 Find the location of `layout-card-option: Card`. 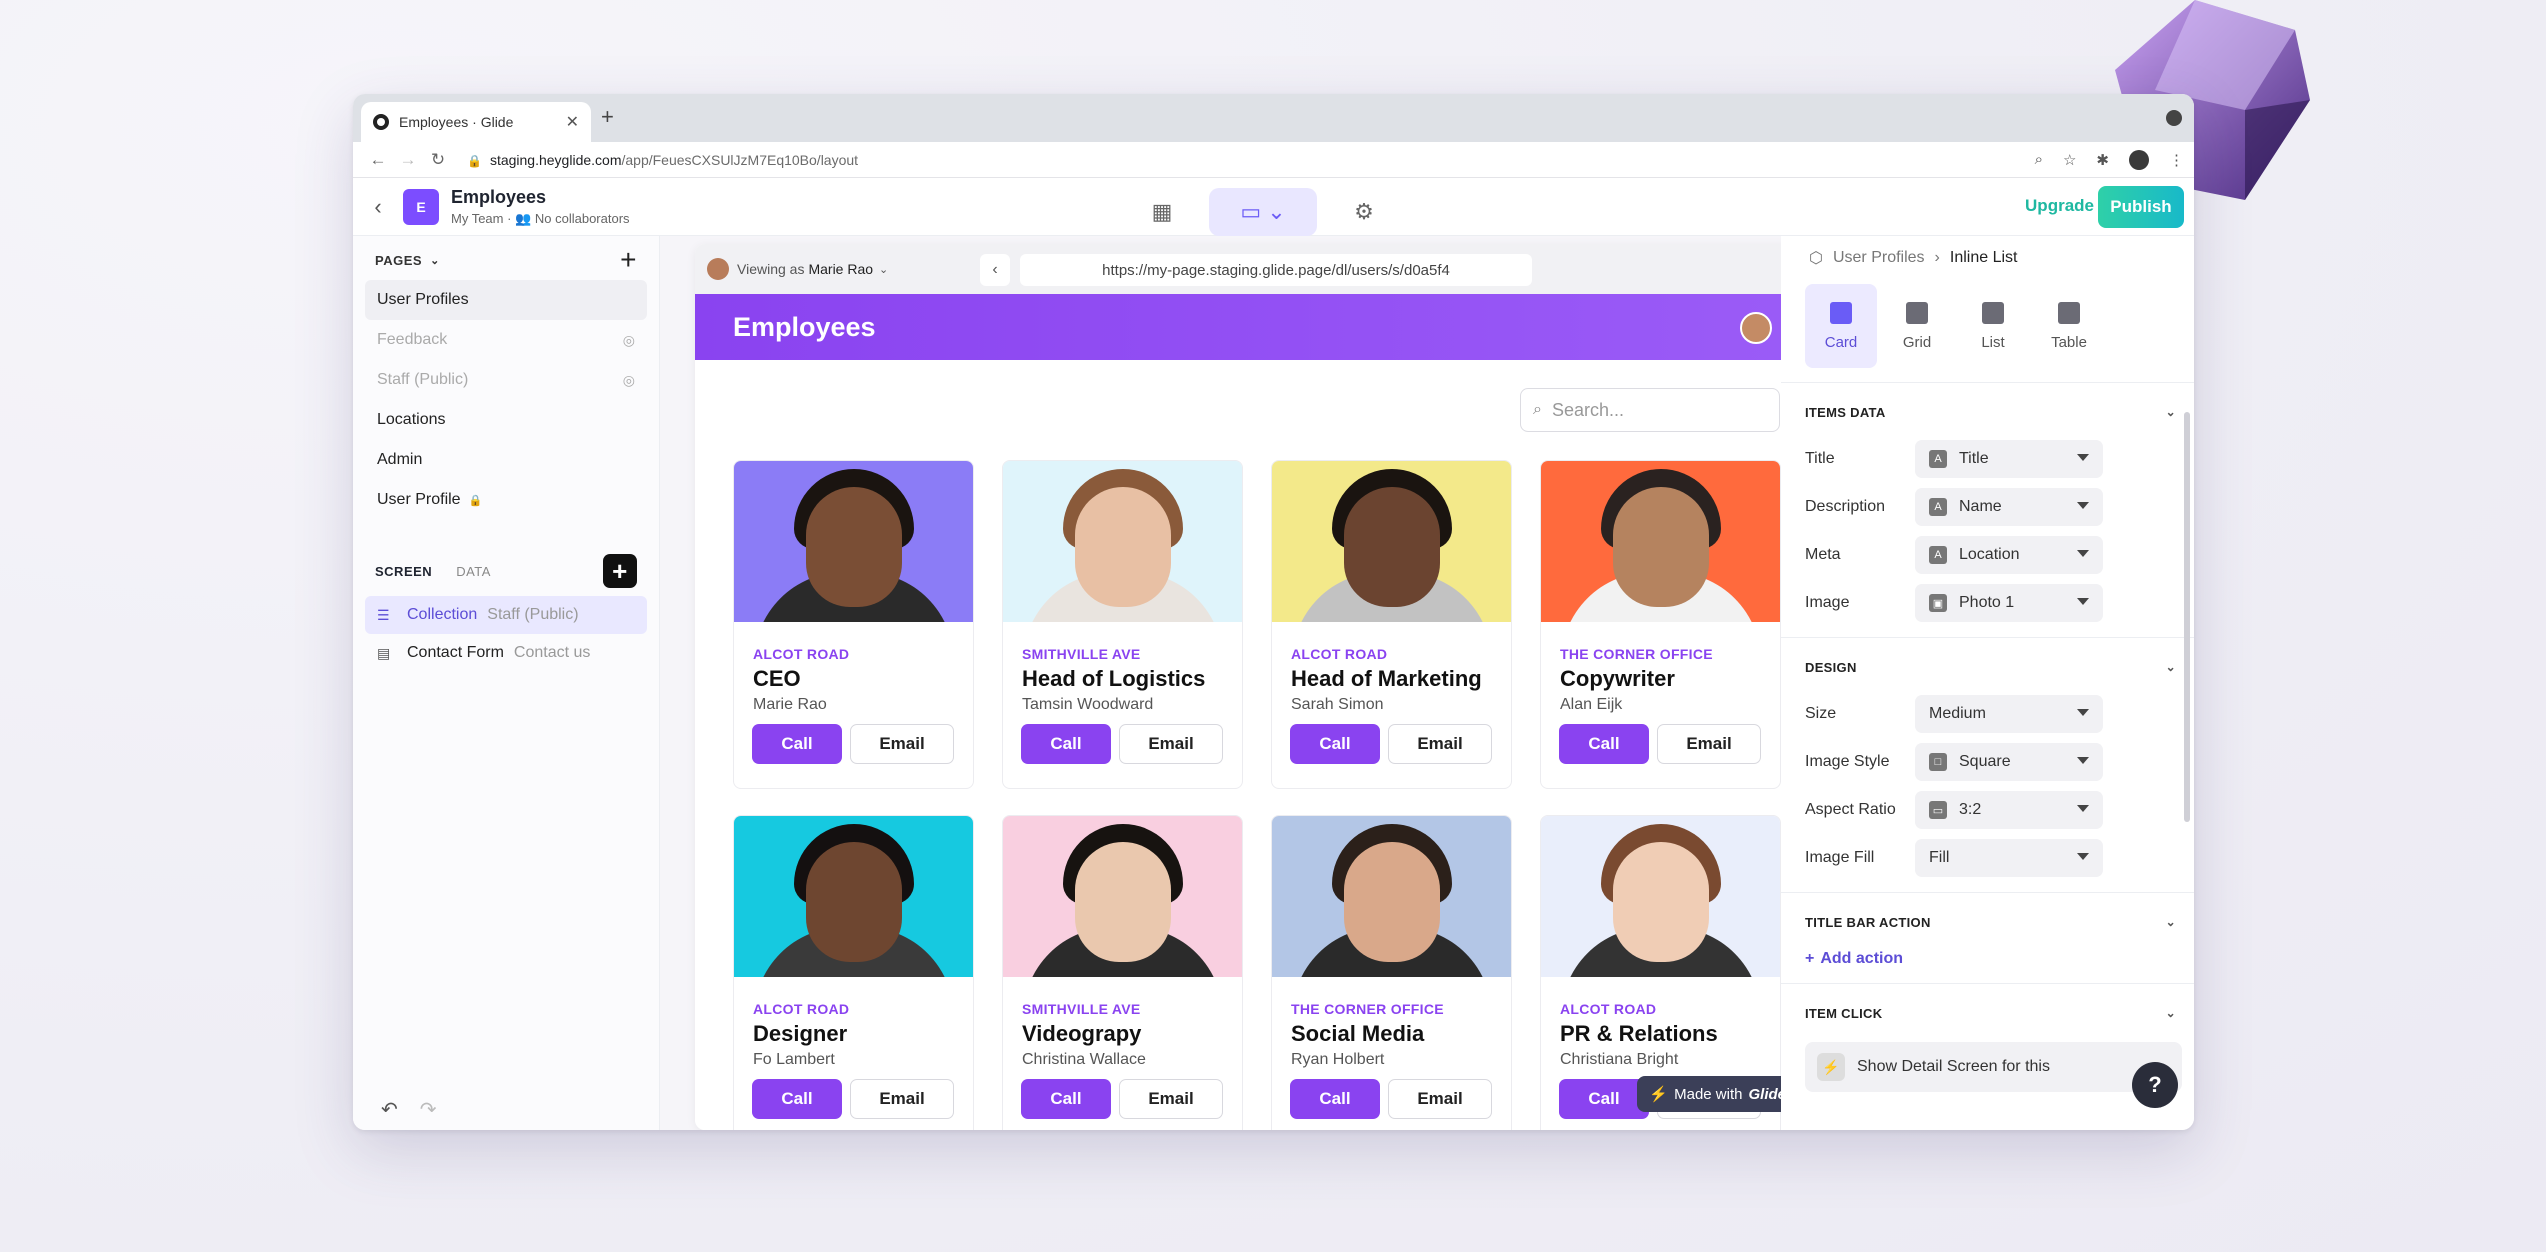

layout-card-option: Card is located at coordinates (1841, 326).